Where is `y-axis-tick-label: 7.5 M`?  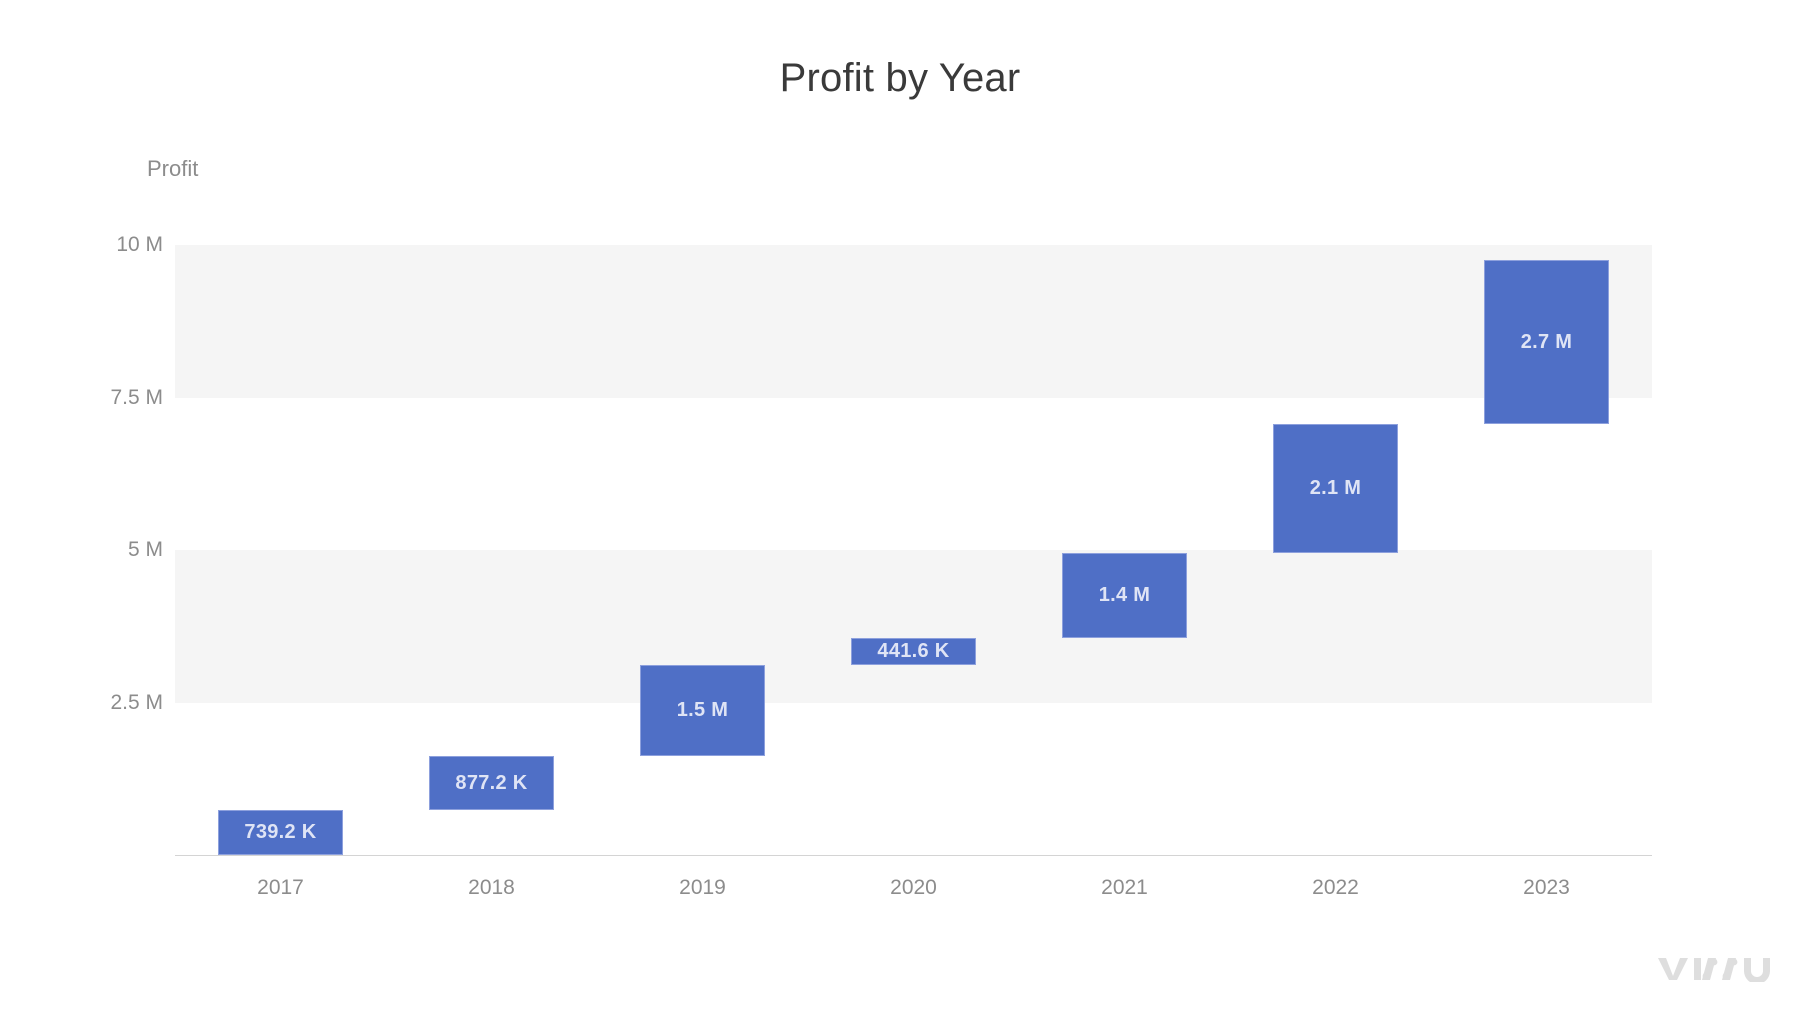
y-axis-tick-label: 7.5 M is located at coordinates (136, 397).